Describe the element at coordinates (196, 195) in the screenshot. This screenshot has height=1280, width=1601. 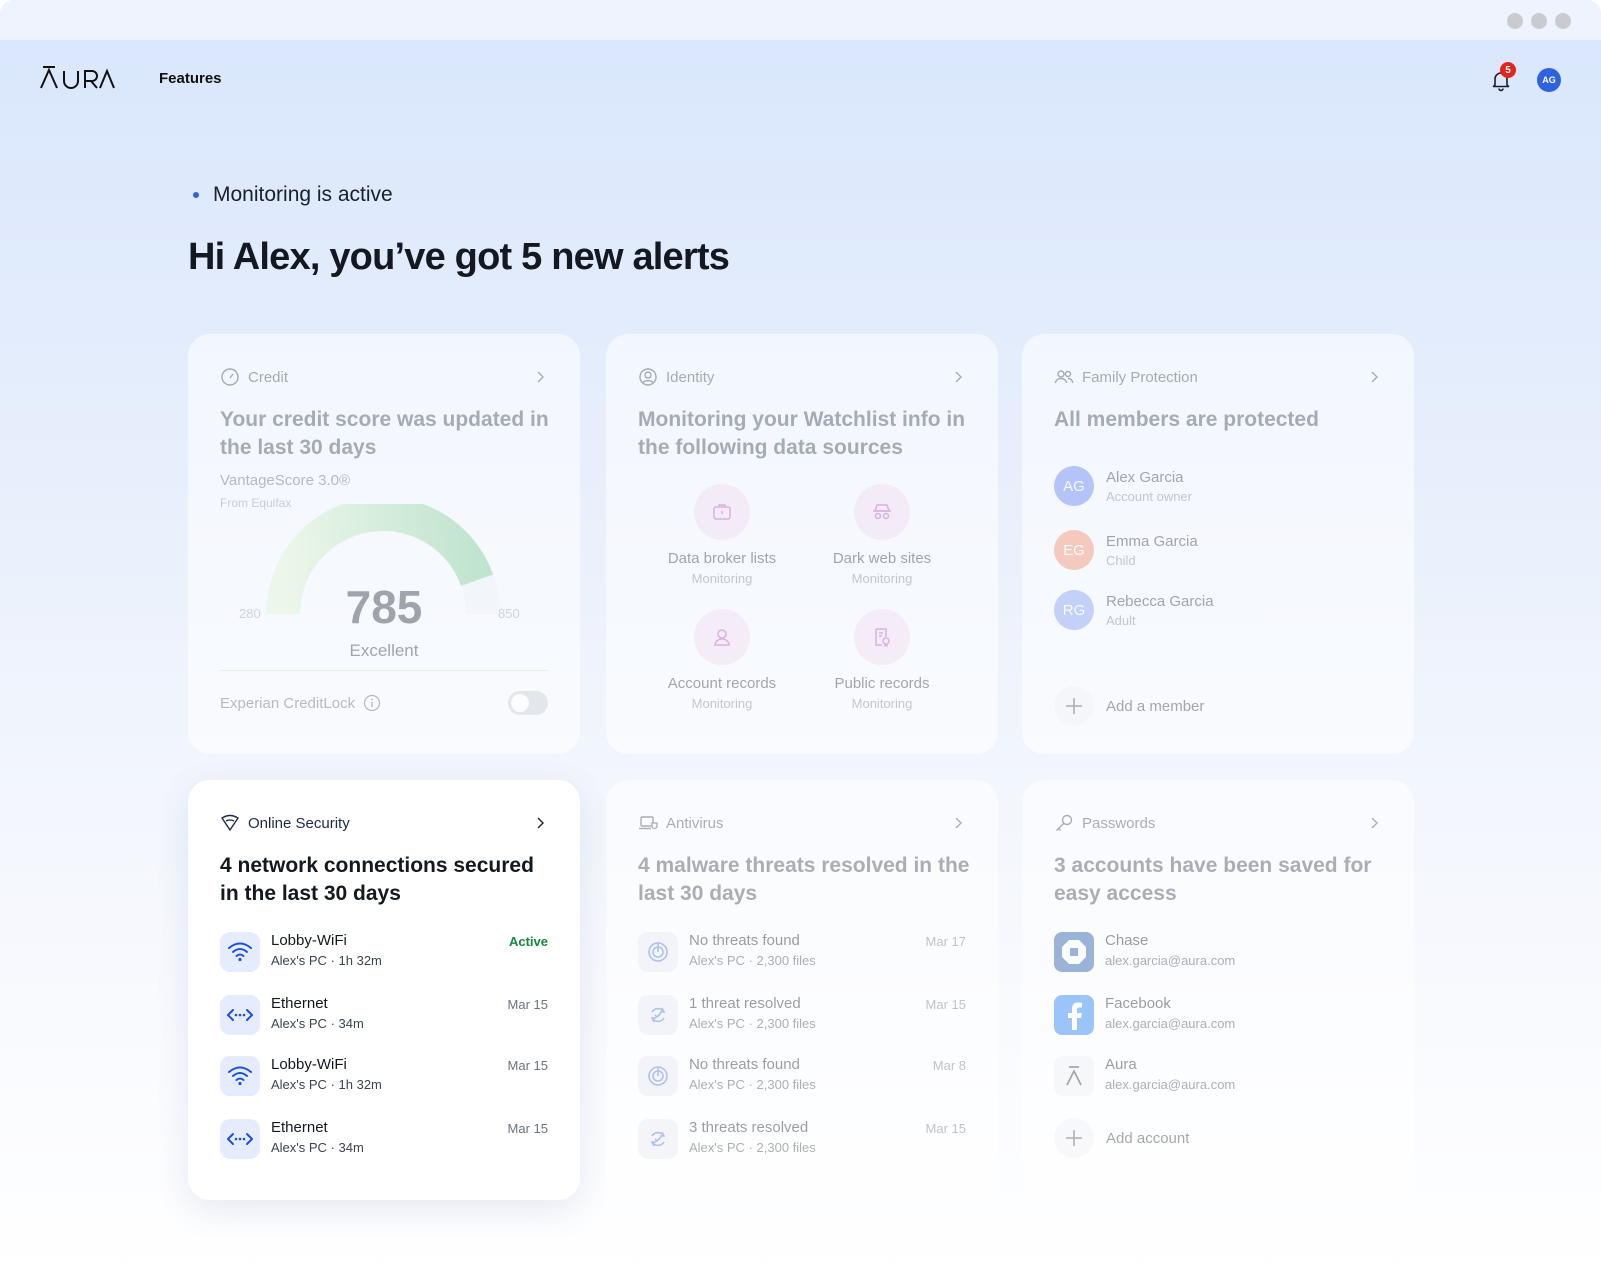
I see `status-dot-icon` at that location.